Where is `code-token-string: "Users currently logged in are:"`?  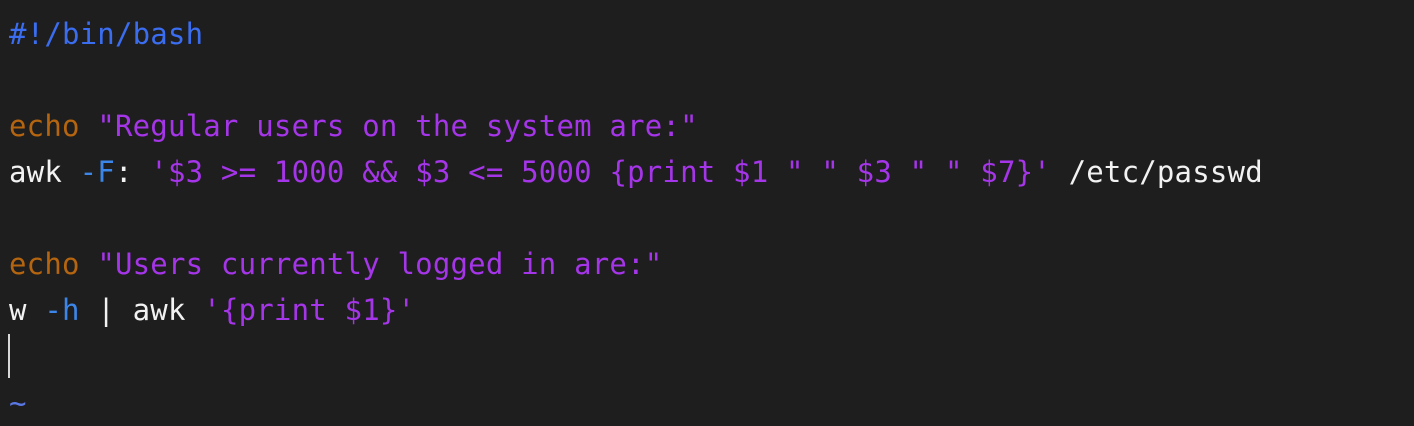 code-token-string: "Users currently logged in are:" is located at coordinates (380, 264).